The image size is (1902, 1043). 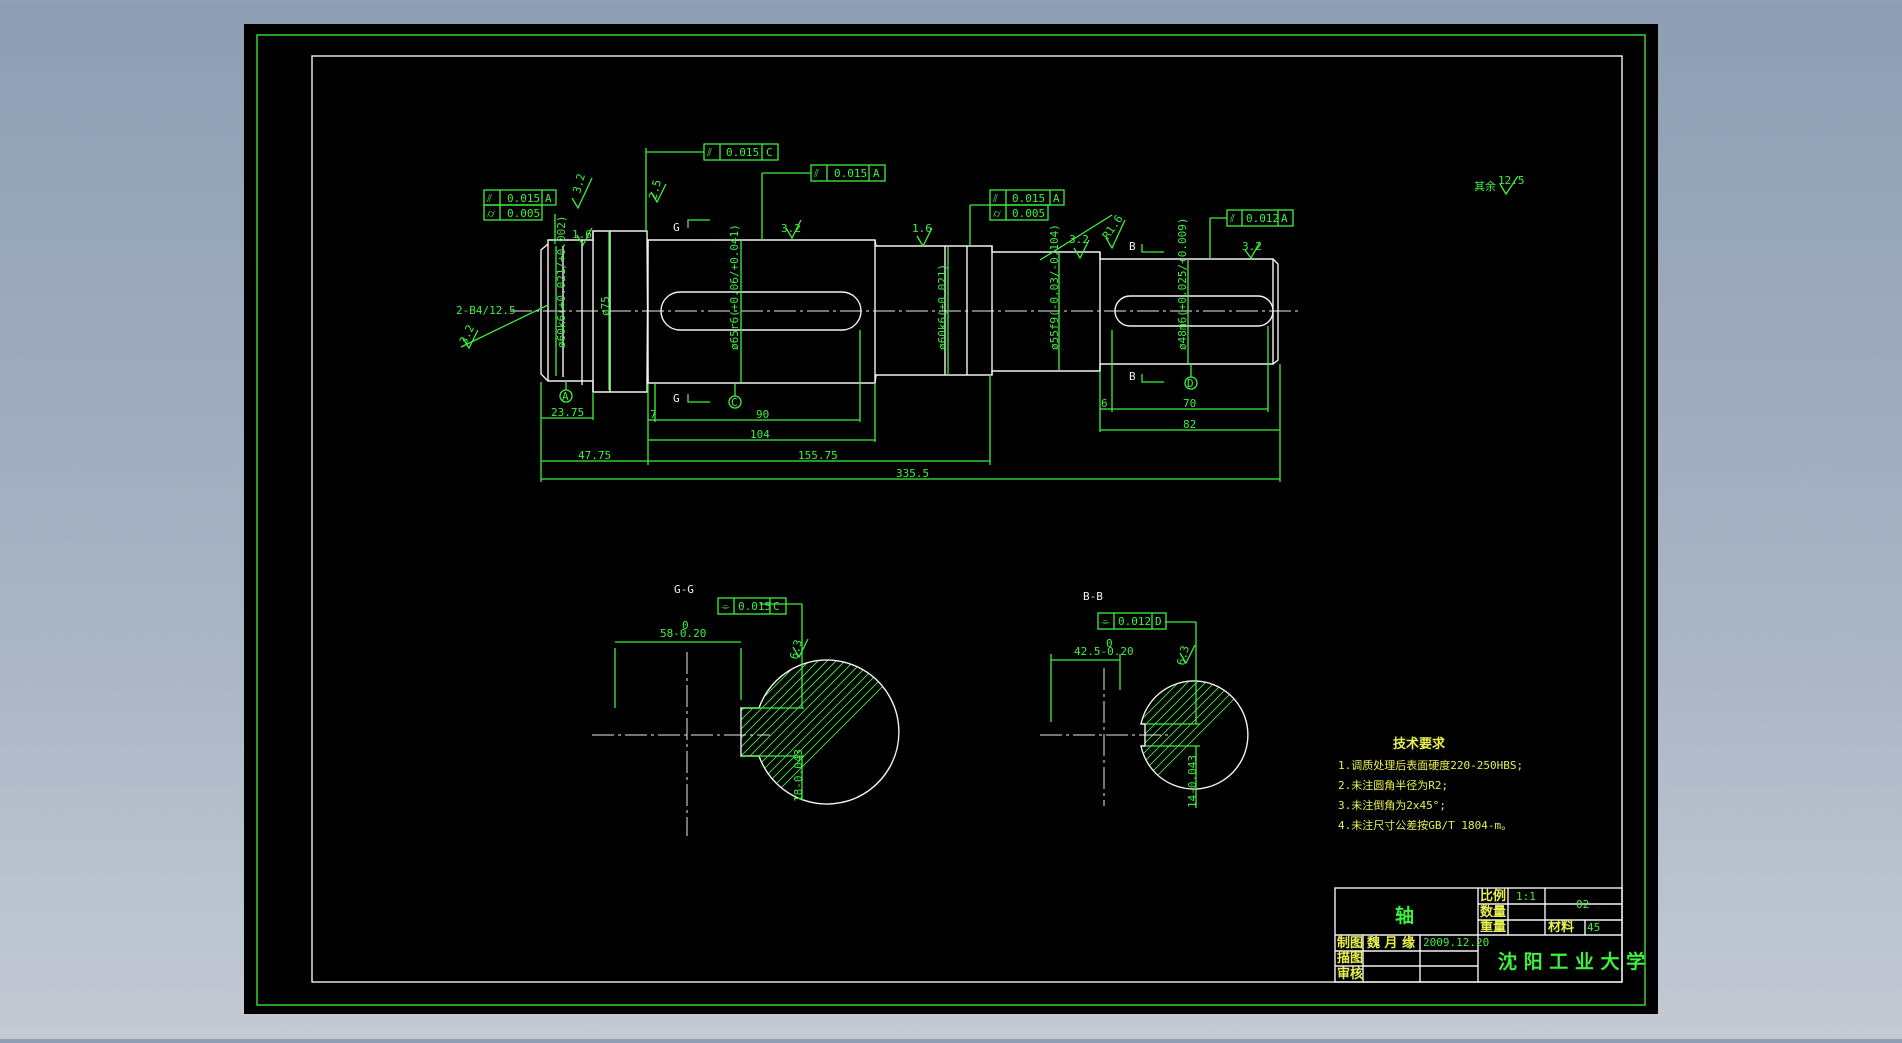 What do you see at coordinates (1485, 186) in the screenshot?
I see `rough-rest-label: 其余` at bounding box center [1485, 186].